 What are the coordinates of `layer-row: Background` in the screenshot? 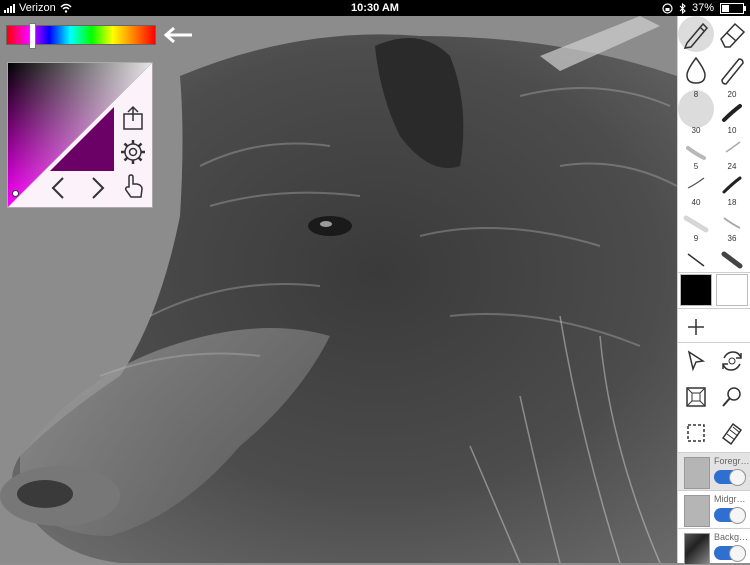 It's located at (714, 546).